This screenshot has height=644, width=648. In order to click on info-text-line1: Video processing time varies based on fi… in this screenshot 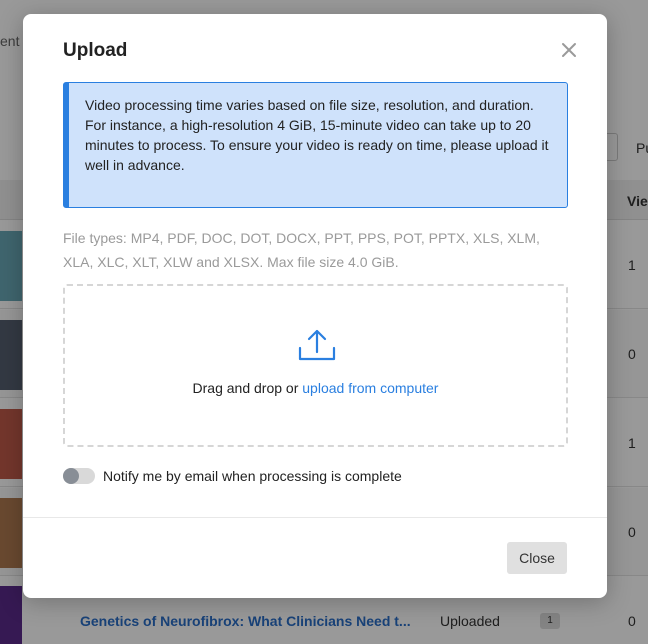, I will do `click(309, 105)`.